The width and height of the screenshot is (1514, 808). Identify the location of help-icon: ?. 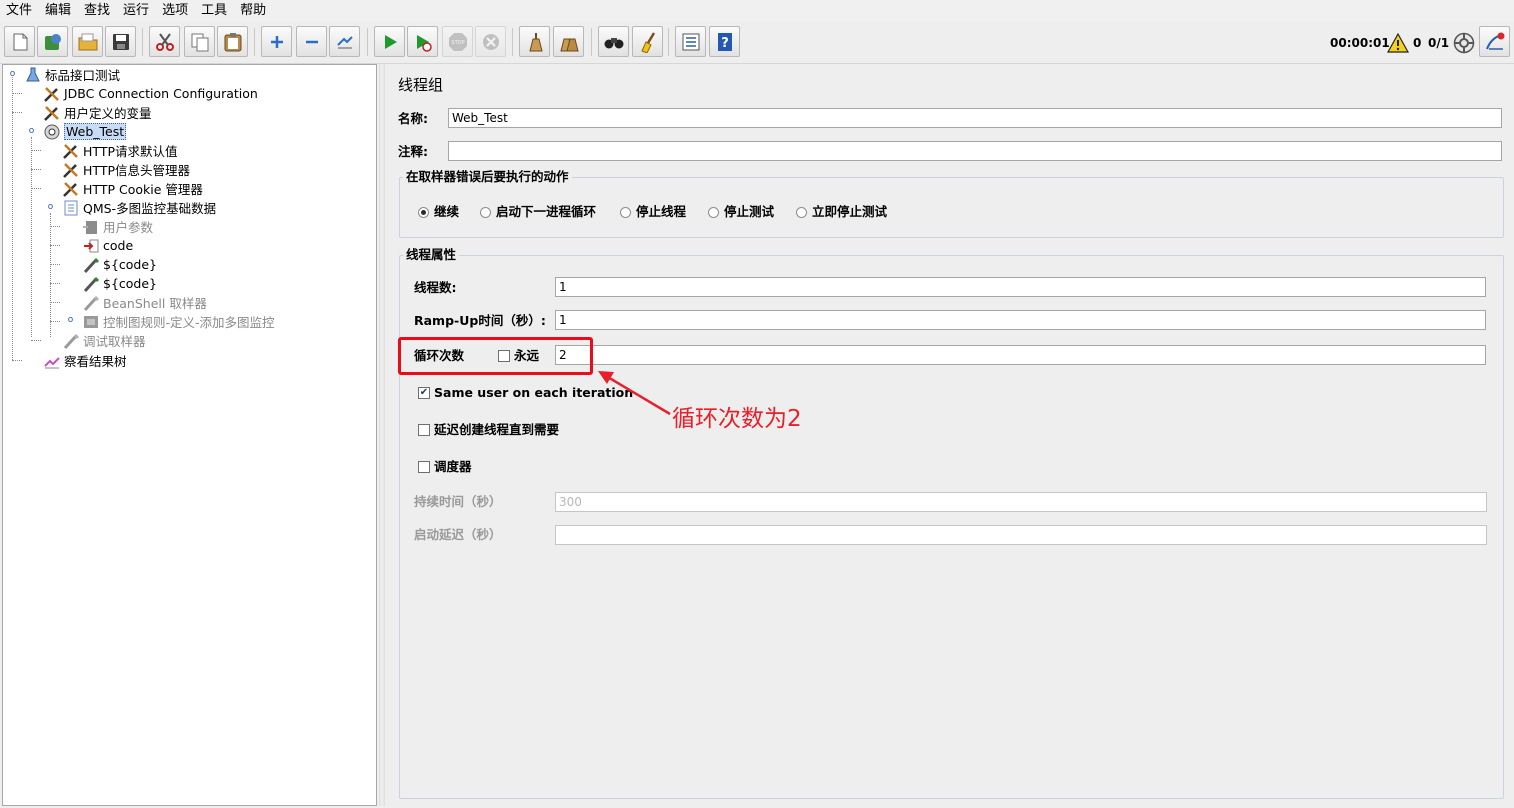
(724, 41).